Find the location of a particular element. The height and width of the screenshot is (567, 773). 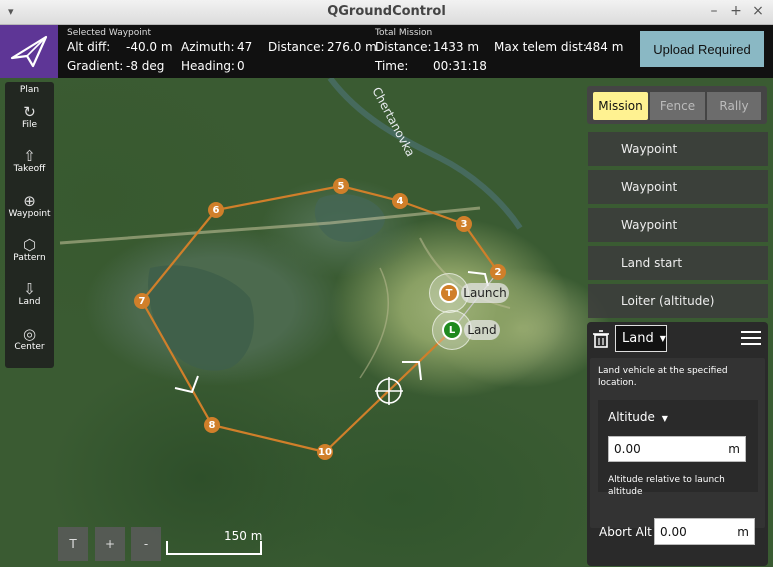

gradient-label: Gradient: is located at coordinates (95, 66).